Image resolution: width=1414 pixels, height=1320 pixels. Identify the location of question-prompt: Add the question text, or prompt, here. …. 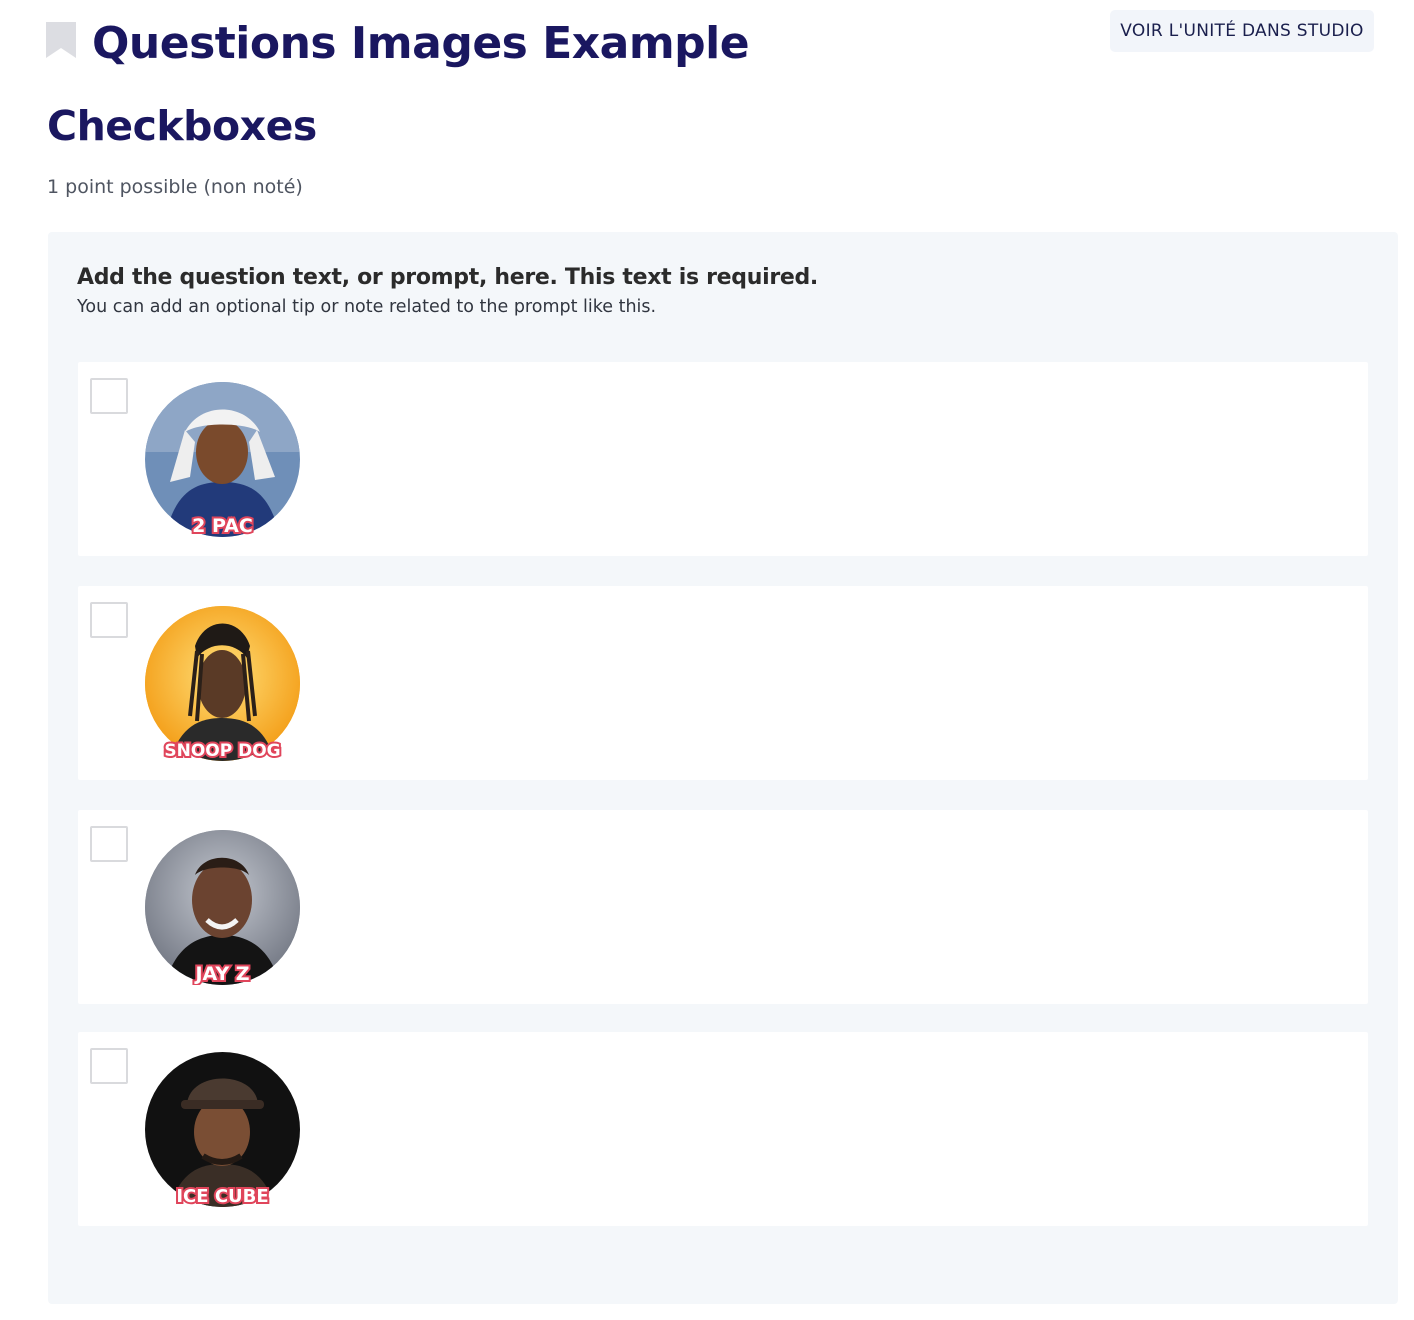
(447, 277).